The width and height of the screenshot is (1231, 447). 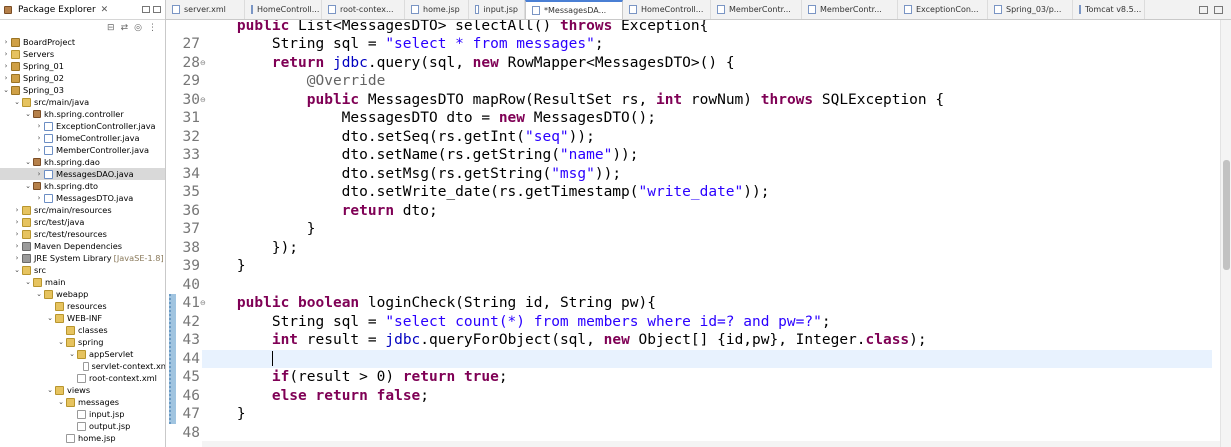 I want to click on code-line: MessagesDTO dto = new MessagesDTO();, so click(x=429, y=118).